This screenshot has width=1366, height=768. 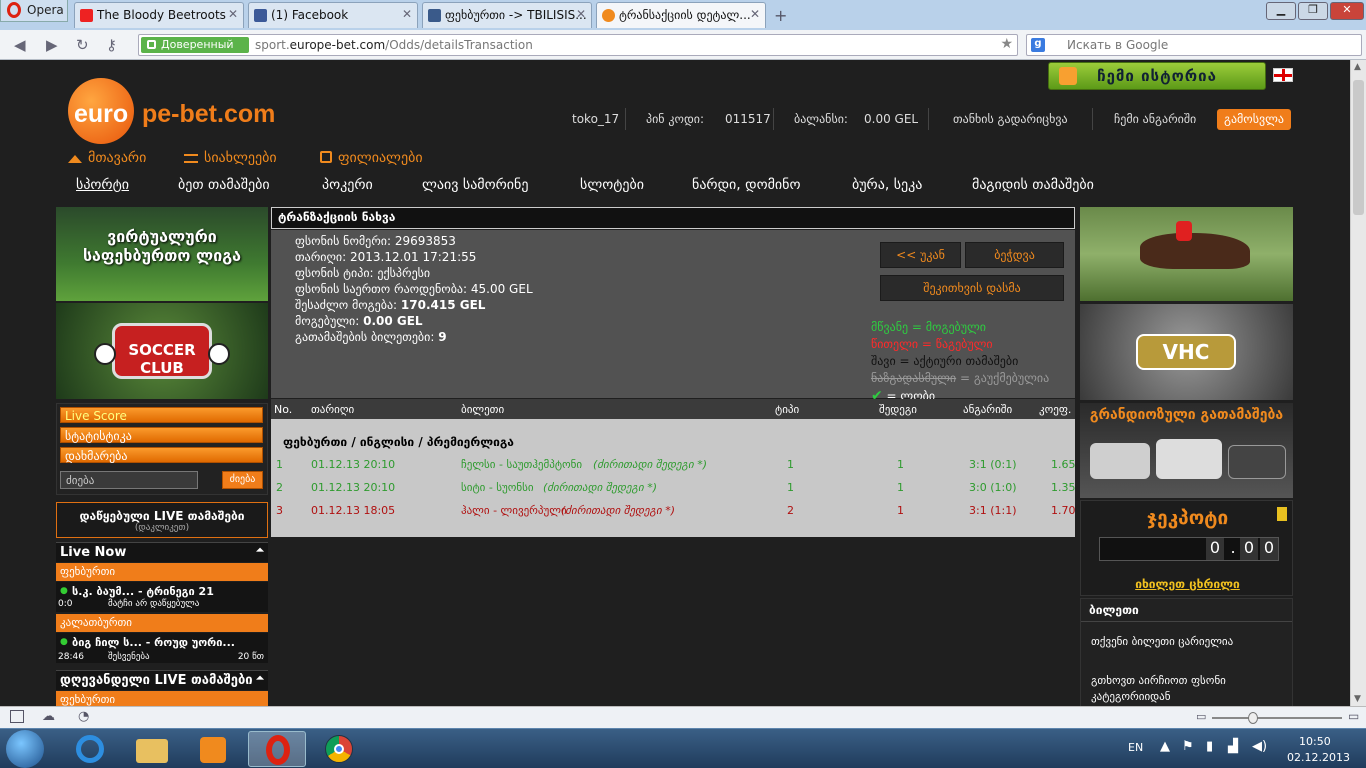 I want to click on nav-branches: ფილიალები, so click(x=371, y=158).